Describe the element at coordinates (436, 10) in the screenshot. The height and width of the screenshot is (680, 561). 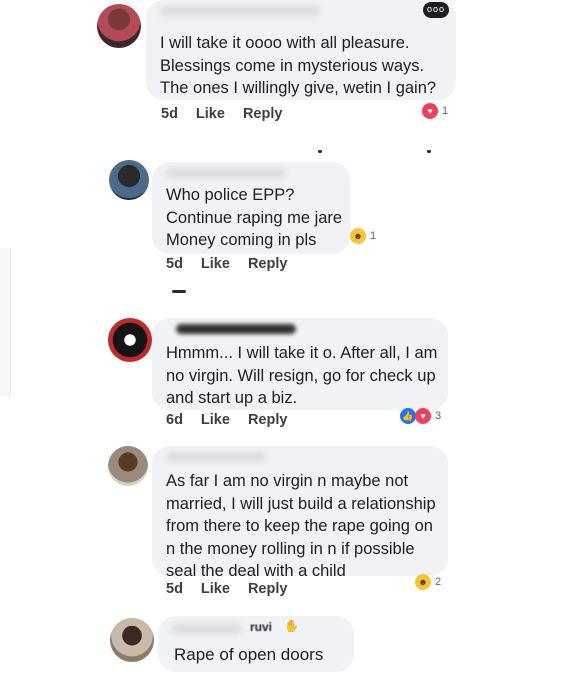
I see `more-options-icon: ooo` at that location.